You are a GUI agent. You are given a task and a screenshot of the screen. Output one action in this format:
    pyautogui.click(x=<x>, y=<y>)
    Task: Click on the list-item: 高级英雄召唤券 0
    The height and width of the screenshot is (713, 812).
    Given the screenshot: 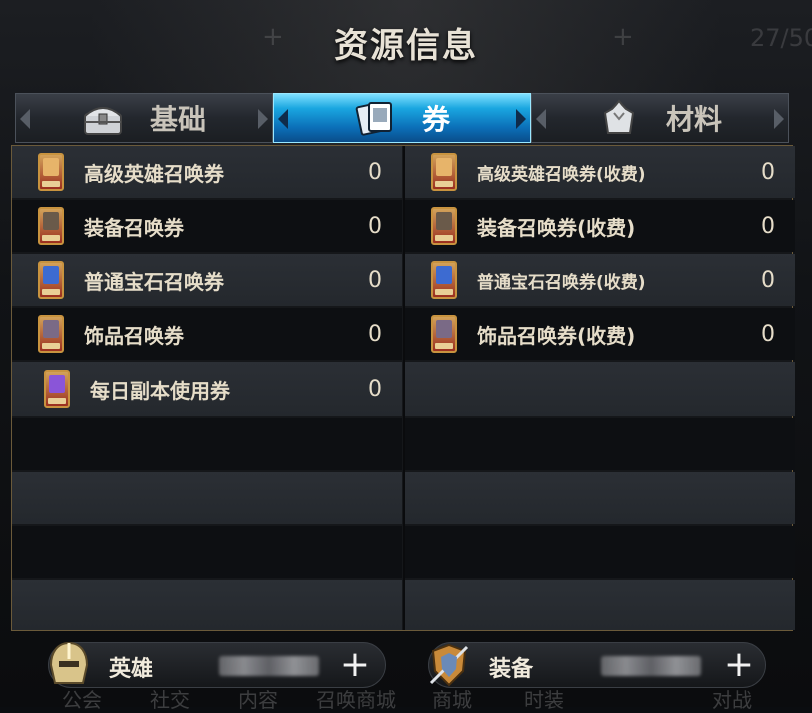 What is the action you would take?
    pyautogui.click(x=207, y=172)
    